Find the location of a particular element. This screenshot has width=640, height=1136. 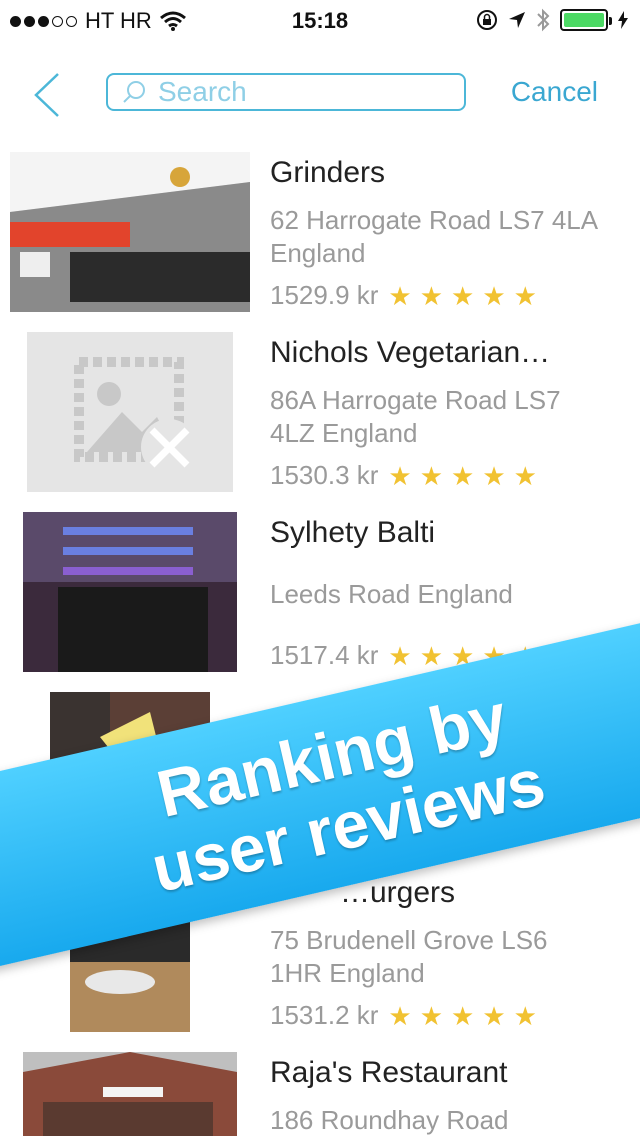

search-placeholder: Search is located at coordinates (202, 91).